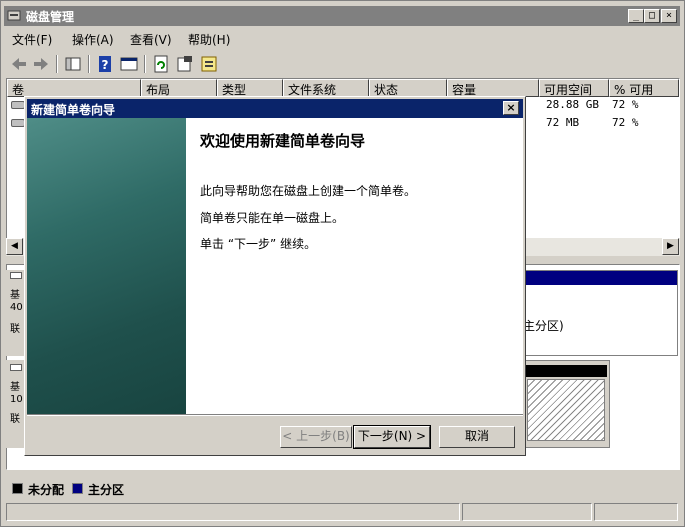  What do you see at coordinates (41, 64) in the screenshot?
I see `forward-icon` at bounding box center [41, 64].